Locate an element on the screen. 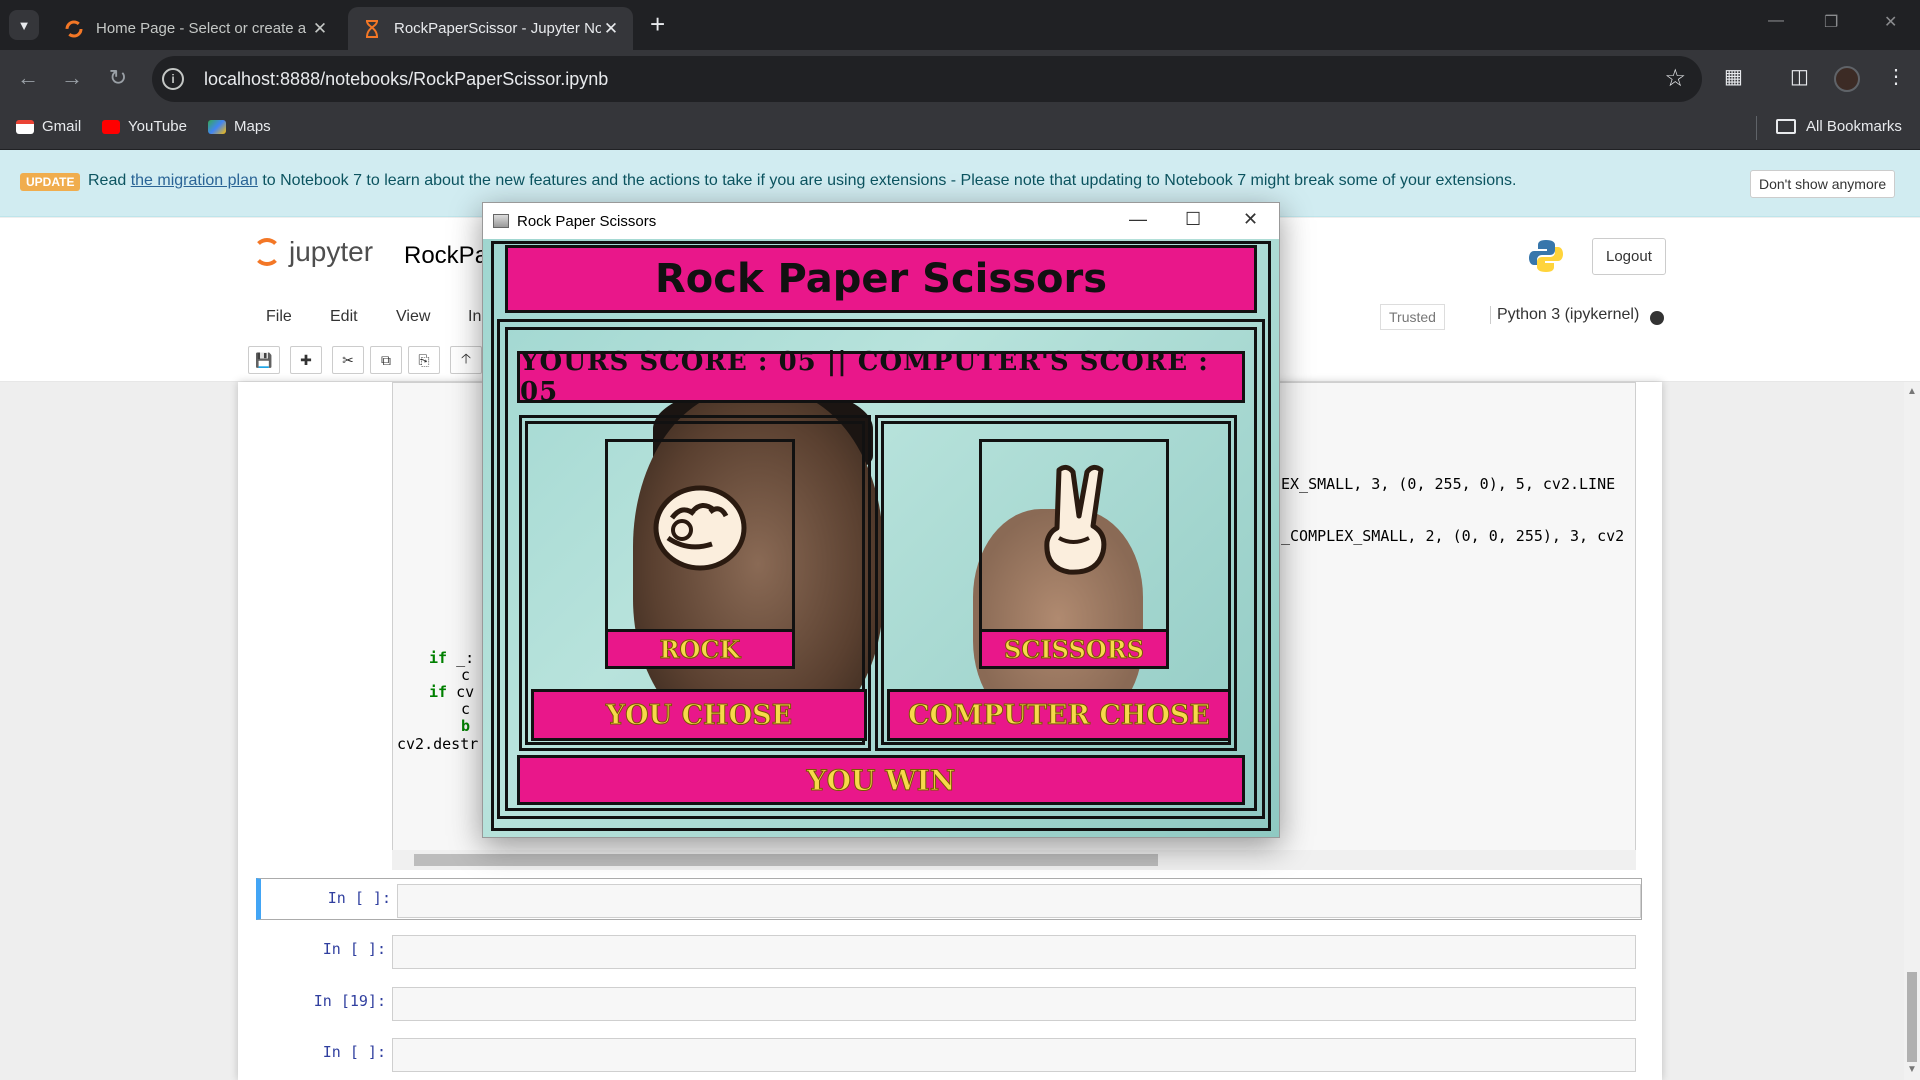 This screenshot has height=1080, width=1920. scroll-up-icon: ▲ is located at coordinates (1912, 391).